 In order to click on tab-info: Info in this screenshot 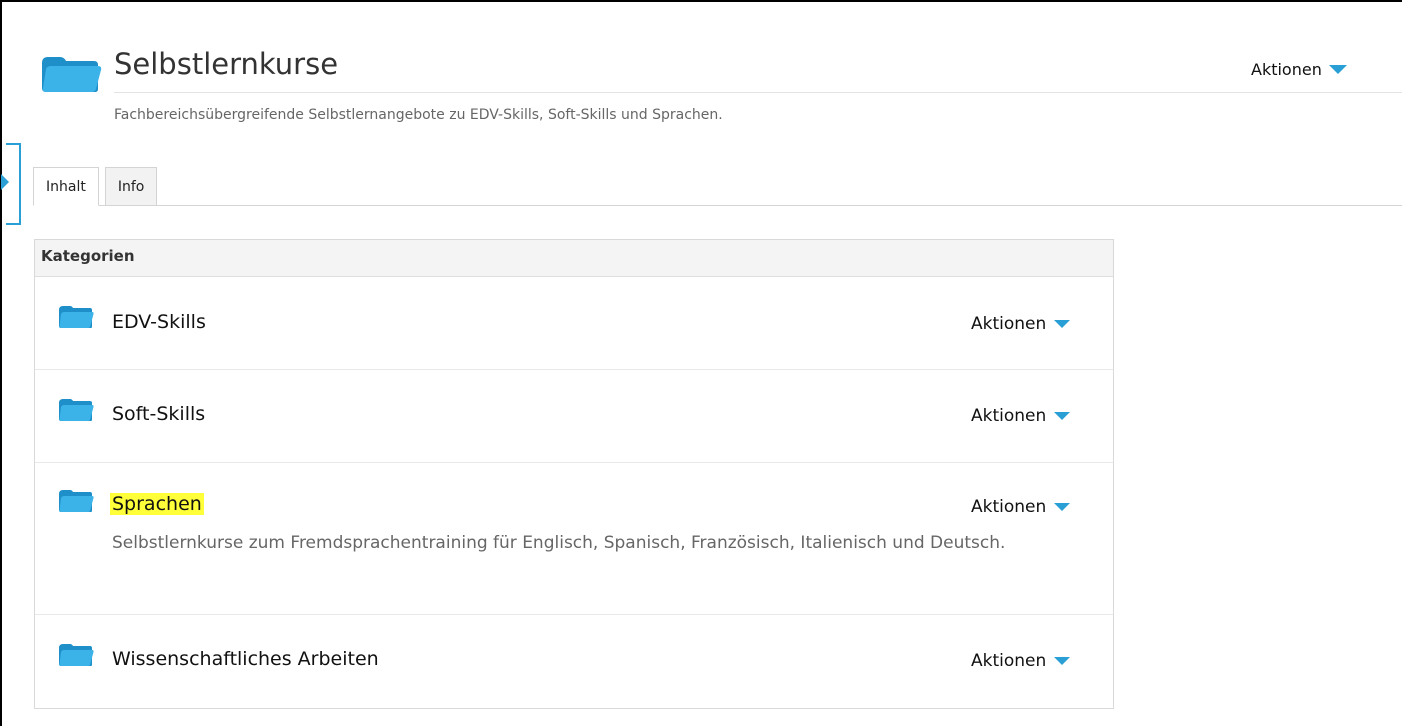, I will do `click(131, 186)`.